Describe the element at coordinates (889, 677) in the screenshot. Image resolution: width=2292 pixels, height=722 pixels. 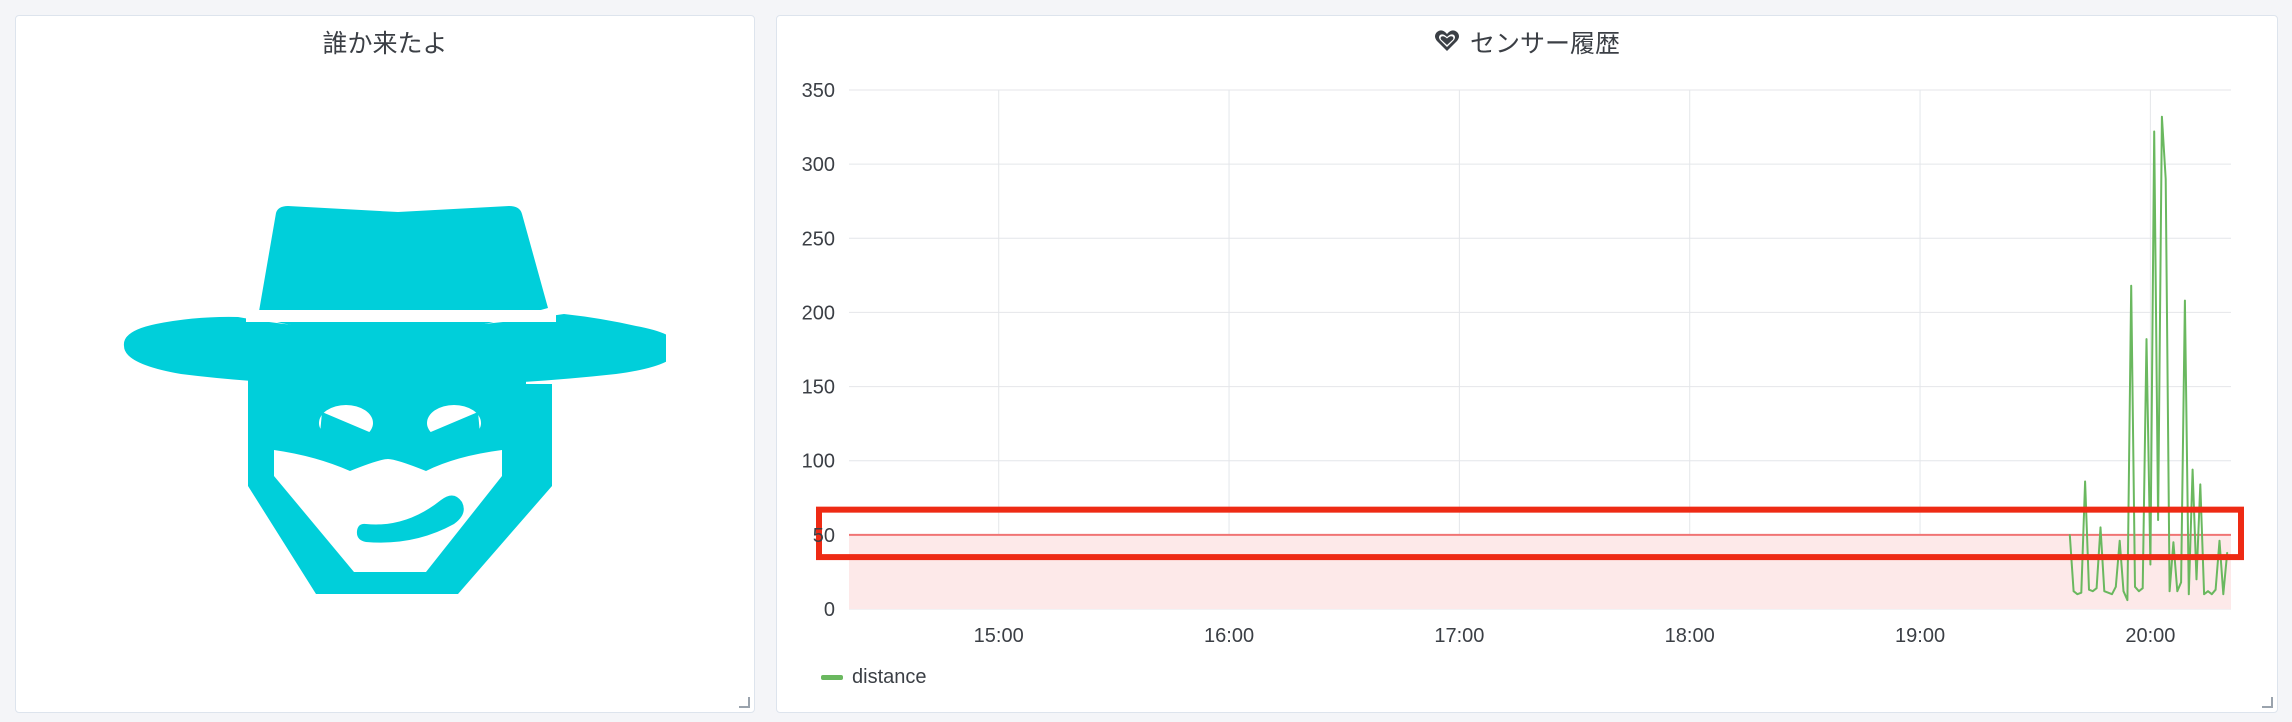
I see `legend-label: distance` at that location.